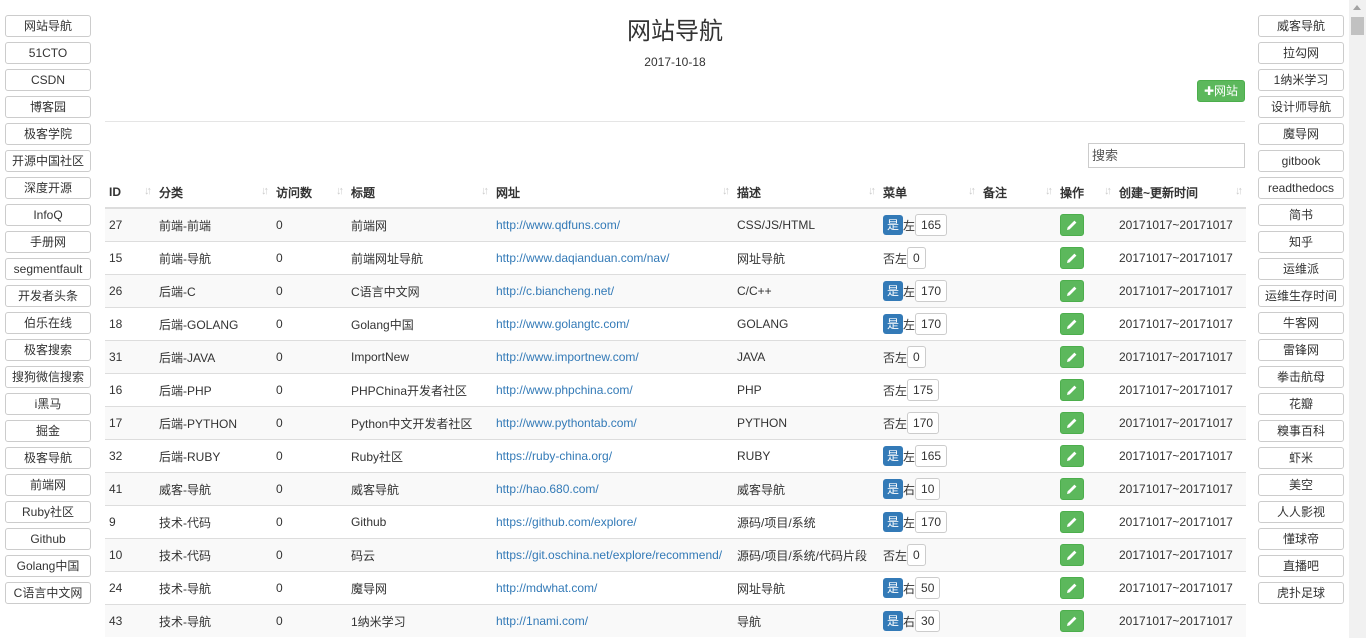 This screenshot has height=638, width=1366. I want to click on site-link: https://ruby-china.org/, so click(554, 456).